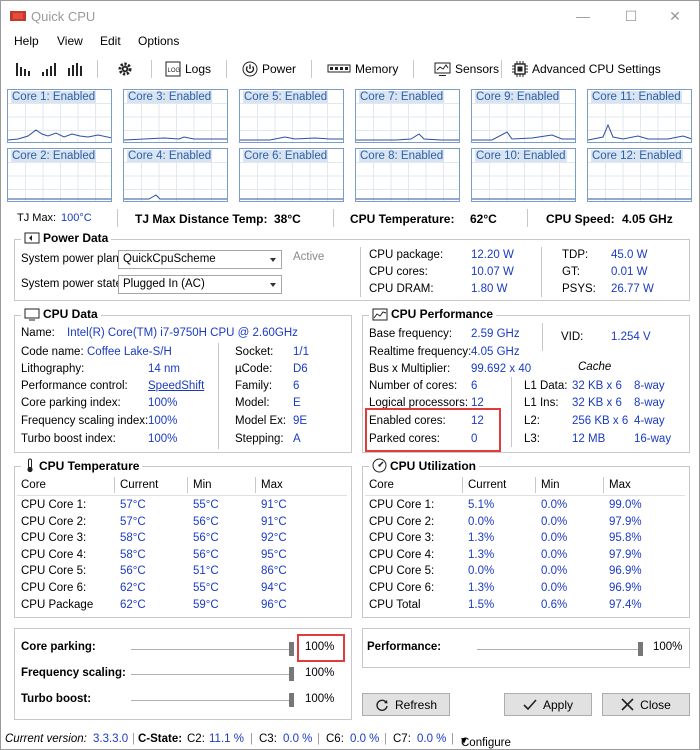 This screenshot has height=750, width=700. I want to click on temperature-table-cell: 57°C, so click(133, 521).